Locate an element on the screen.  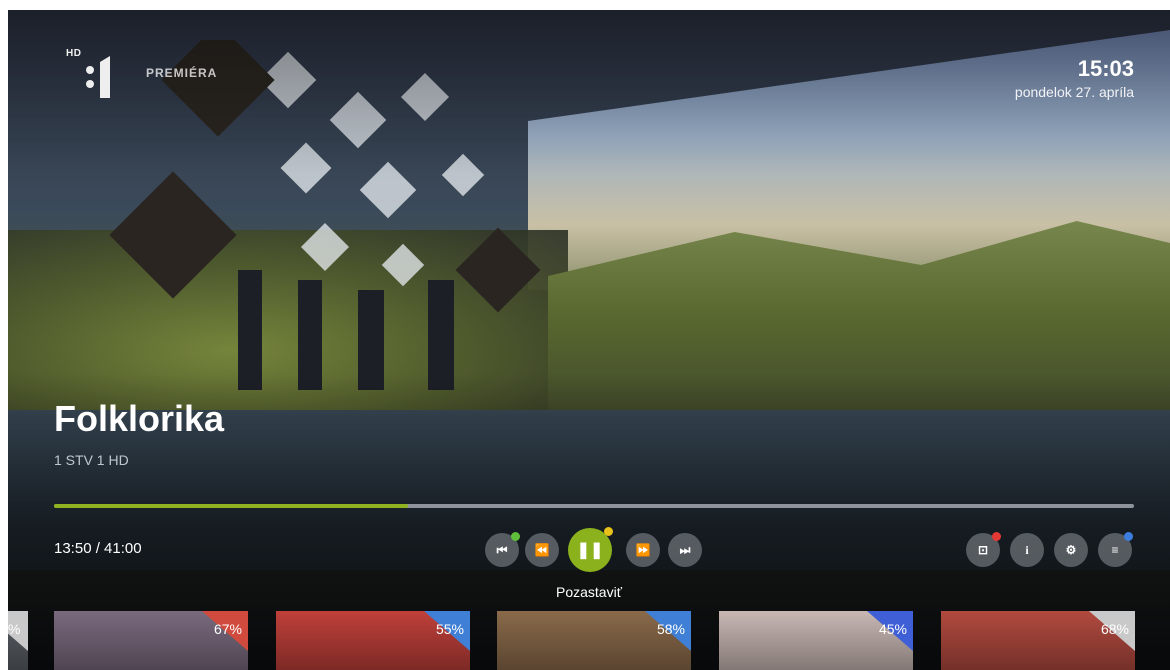
rewind-icon: ⏪ is located at coordinates (542, 550).